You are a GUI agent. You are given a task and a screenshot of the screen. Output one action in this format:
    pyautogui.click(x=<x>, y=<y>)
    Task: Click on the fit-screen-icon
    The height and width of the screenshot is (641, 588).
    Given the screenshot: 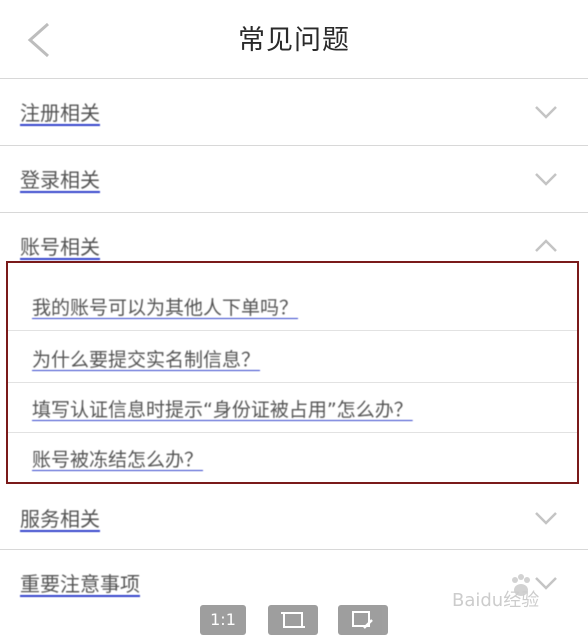 What is the action you would take?
    pyautogui.click(x=293, y=620)
    